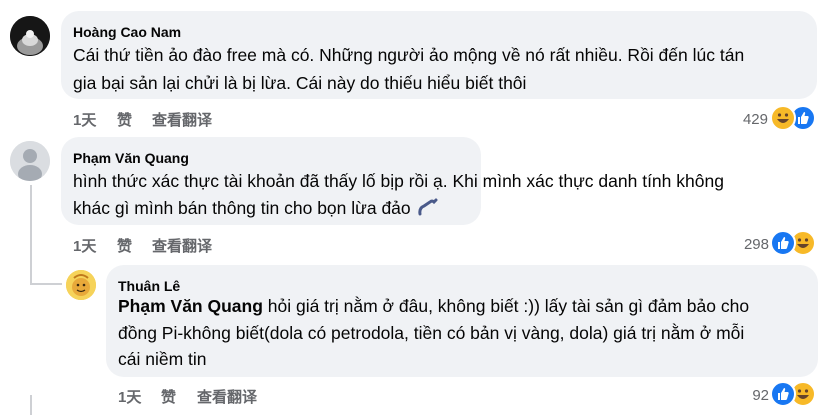  Describe the element at coordinates (427, 207) in the screenshot. I see `raised-hand-icon` at that location.